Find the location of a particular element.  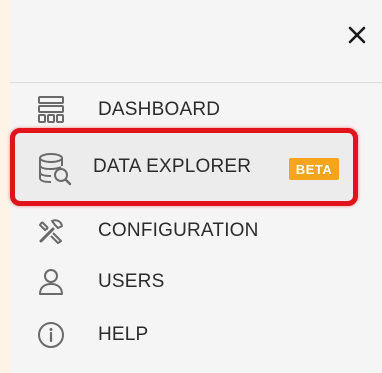

header-divider is located at coordinates (196, 82).